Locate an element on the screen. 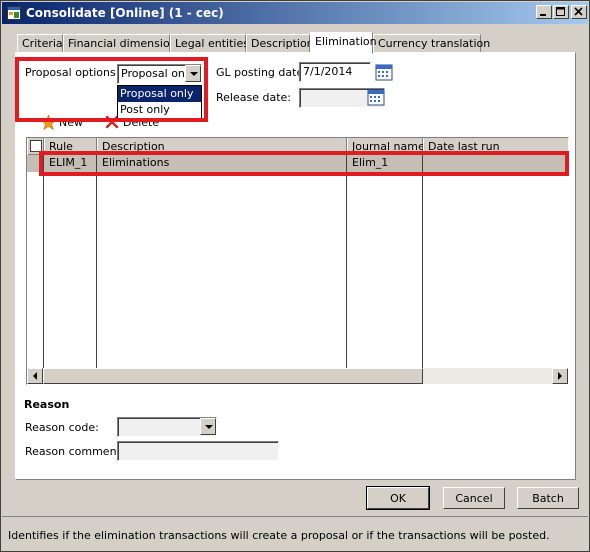  gl-posting-date-label: GL posting date: is located at coordinates (261, 72).